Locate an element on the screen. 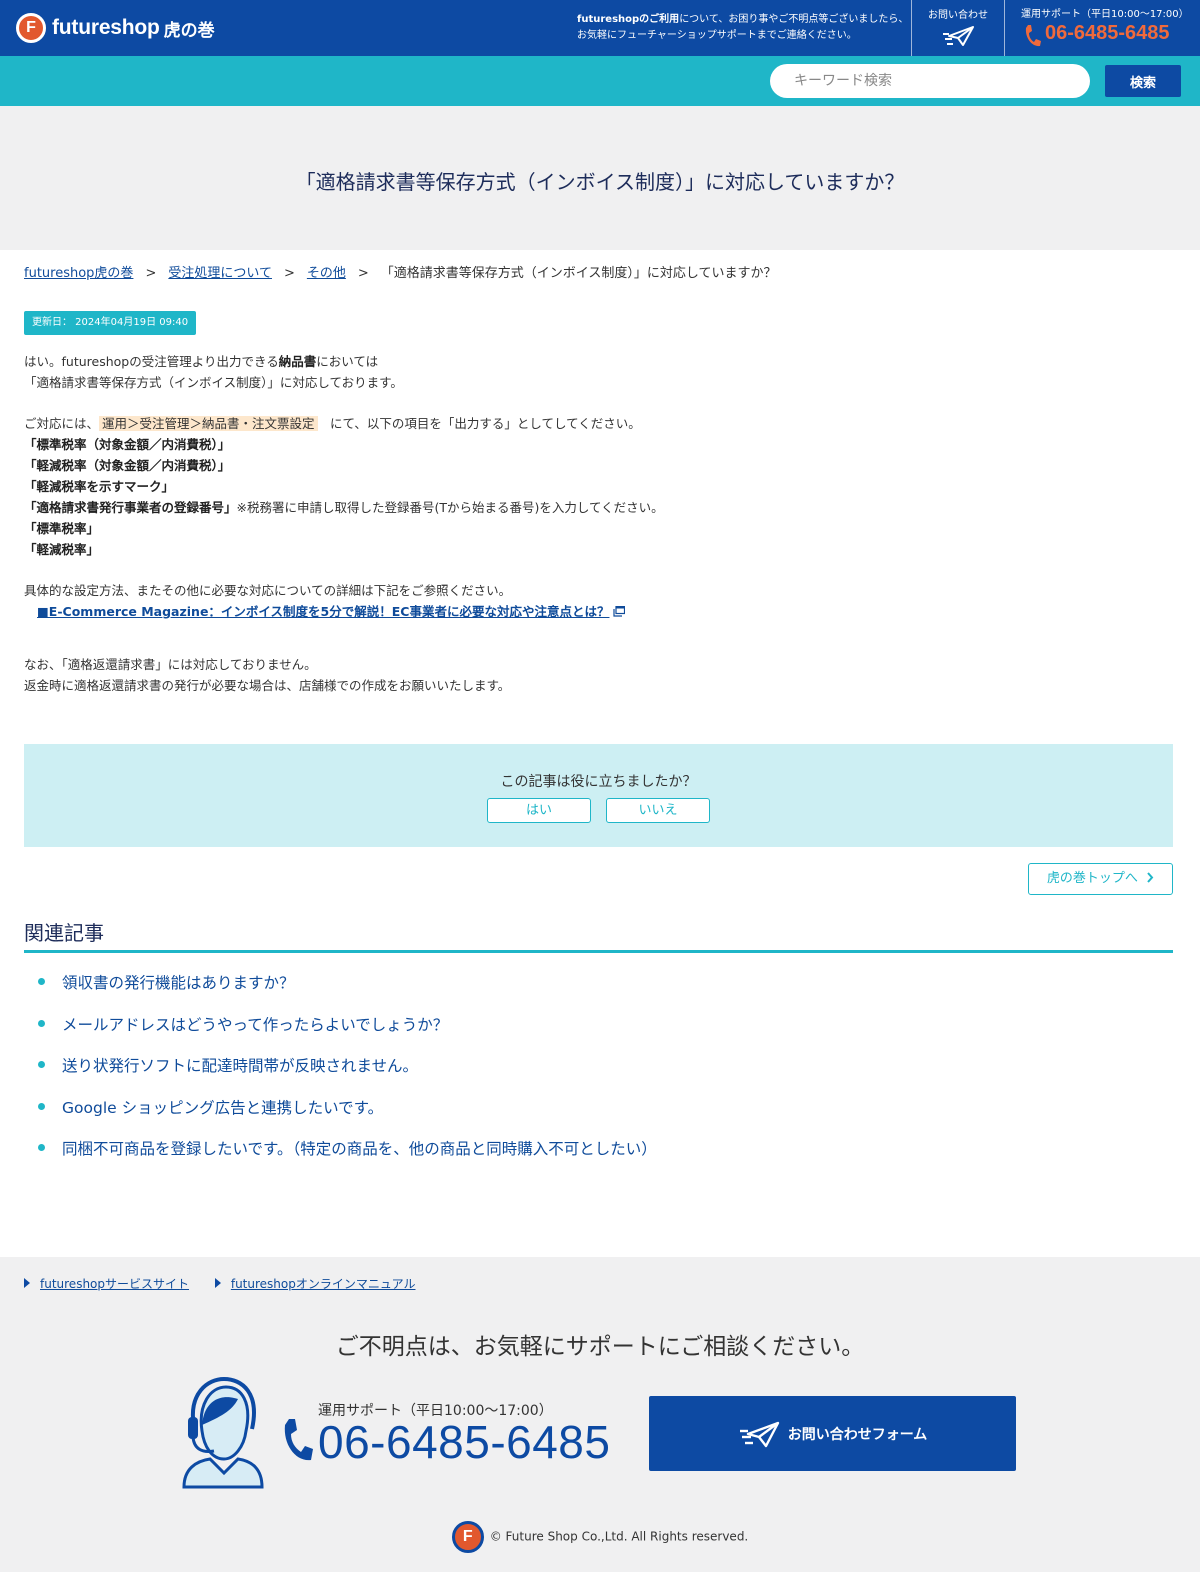 This screenshot has height=1572, width=1200. setting-item-label: 「標準税率」 is located at coordinates (62, 528).